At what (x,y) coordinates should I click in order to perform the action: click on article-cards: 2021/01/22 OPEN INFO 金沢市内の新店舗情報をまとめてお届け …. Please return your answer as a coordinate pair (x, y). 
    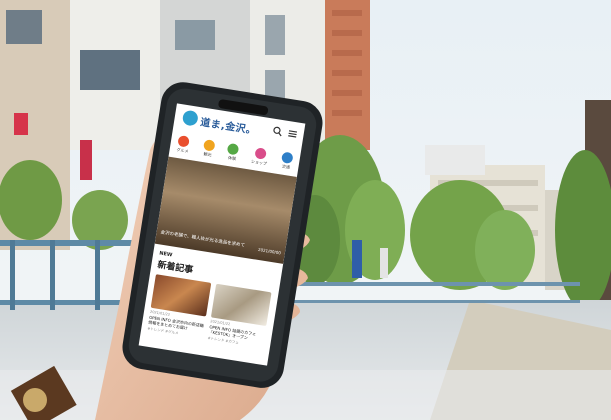
    Looking at the image, I should click on (210, 312).